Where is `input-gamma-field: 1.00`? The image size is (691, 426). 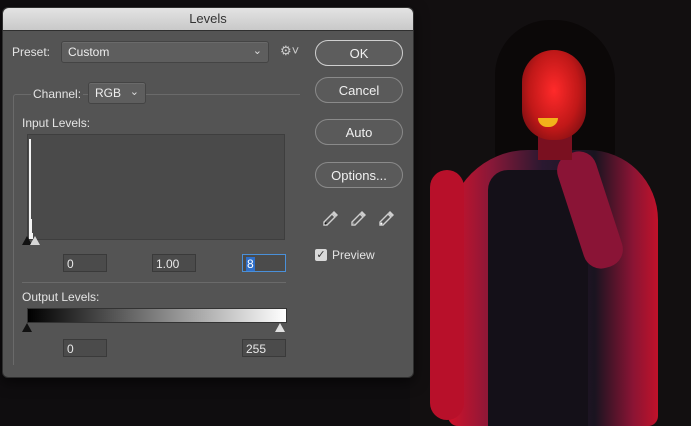 input-gamma-field: 1.00 is located at coordinates (174, 263).